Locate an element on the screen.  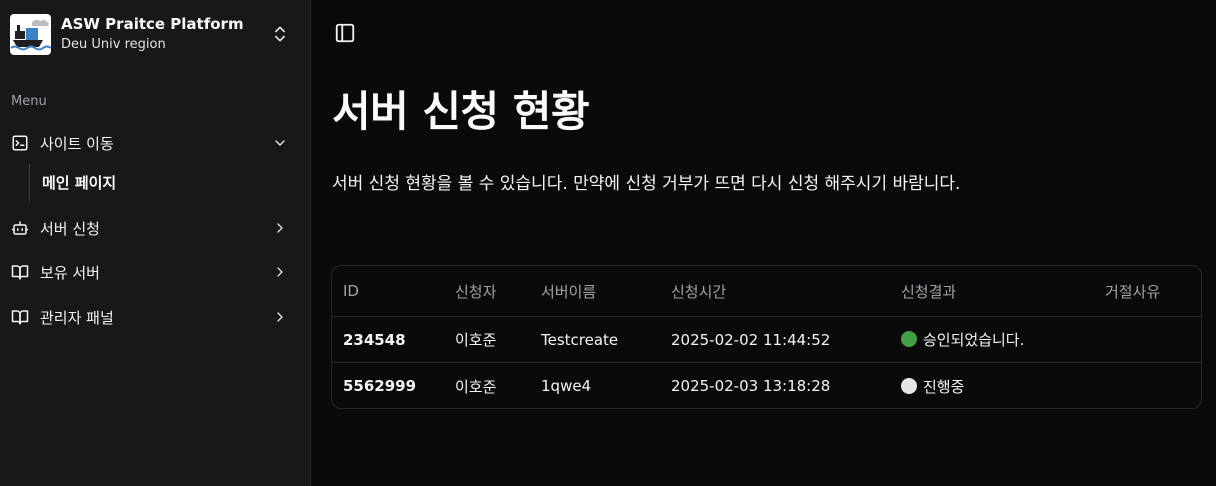
sidebar-subitem-main-page: 메인 페이지 is located at coordinates (79, 182).